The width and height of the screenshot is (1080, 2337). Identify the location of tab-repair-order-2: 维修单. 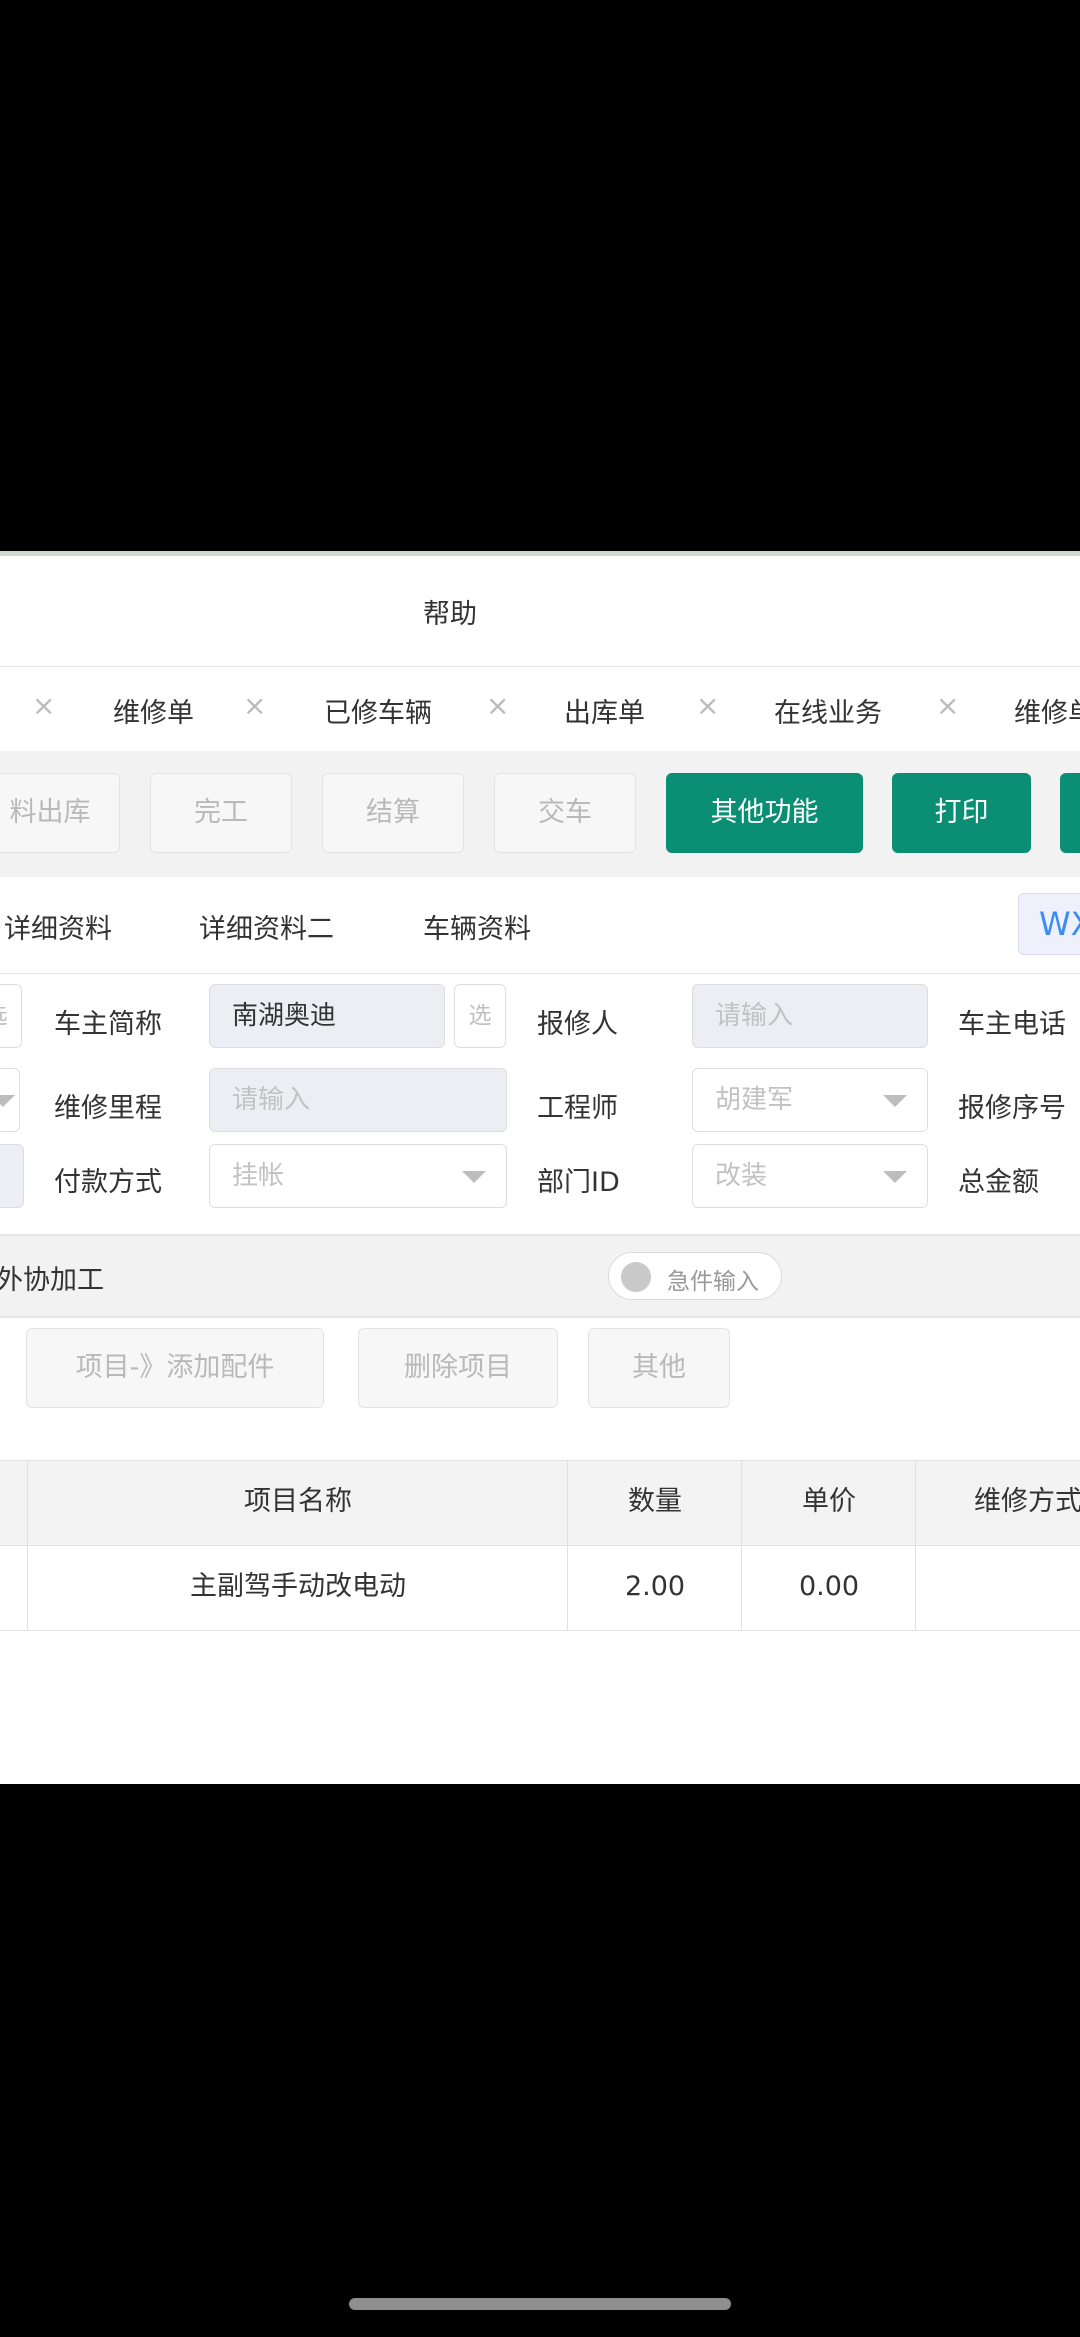
(1031, 709).